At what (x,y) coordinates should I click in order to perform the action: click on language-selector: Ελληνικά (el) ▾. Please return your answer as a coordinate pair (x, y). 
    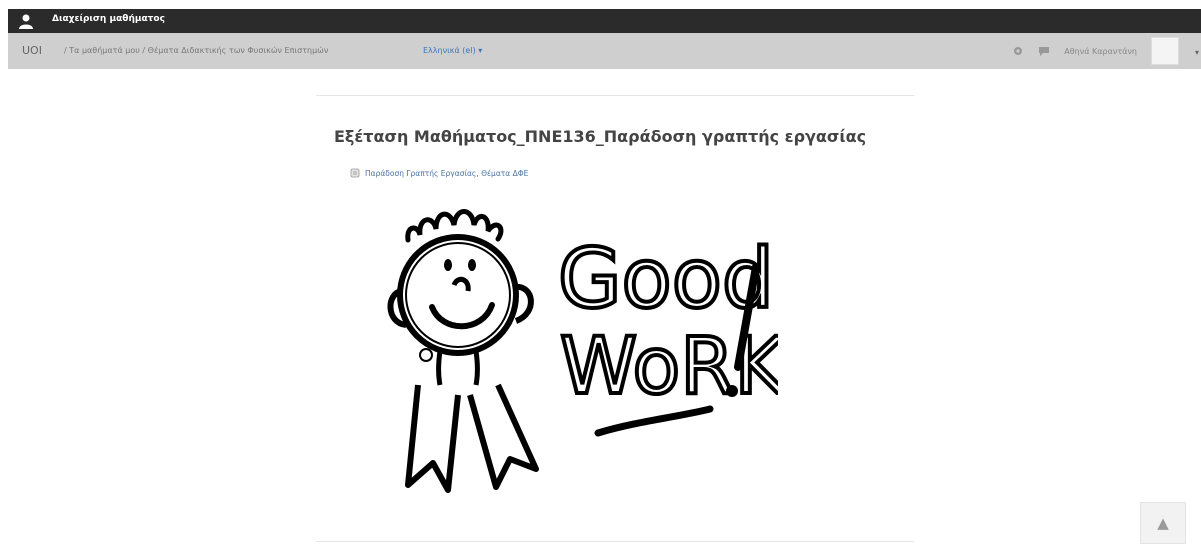
    Looking at the image, I should click on (452, 50).